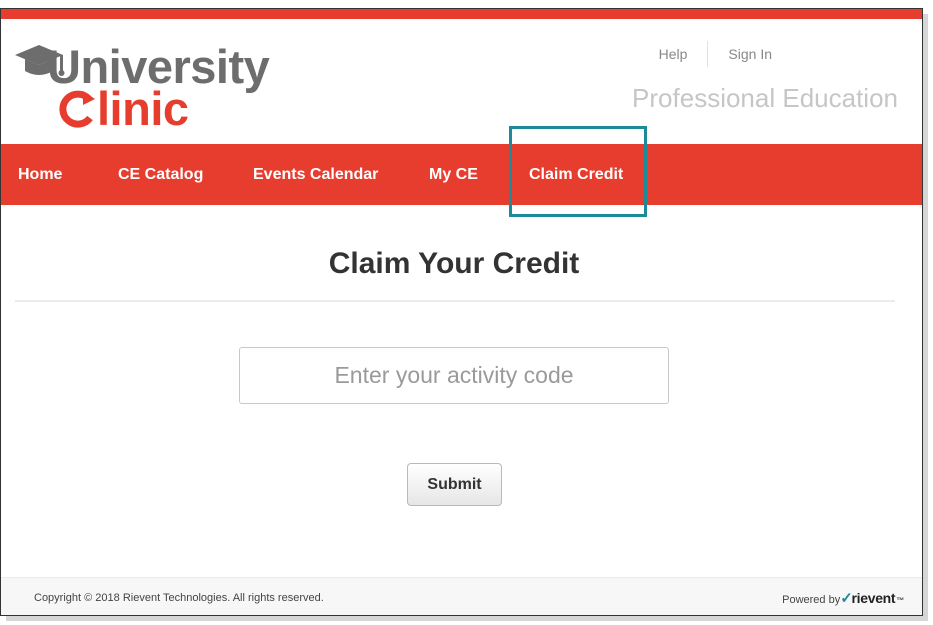 The height and width of the screenshot is (625, 933). Describe the element at coordinates (315, 174) in the screenshot. I see `nav-events-calendar: Events Calendar` at that location.